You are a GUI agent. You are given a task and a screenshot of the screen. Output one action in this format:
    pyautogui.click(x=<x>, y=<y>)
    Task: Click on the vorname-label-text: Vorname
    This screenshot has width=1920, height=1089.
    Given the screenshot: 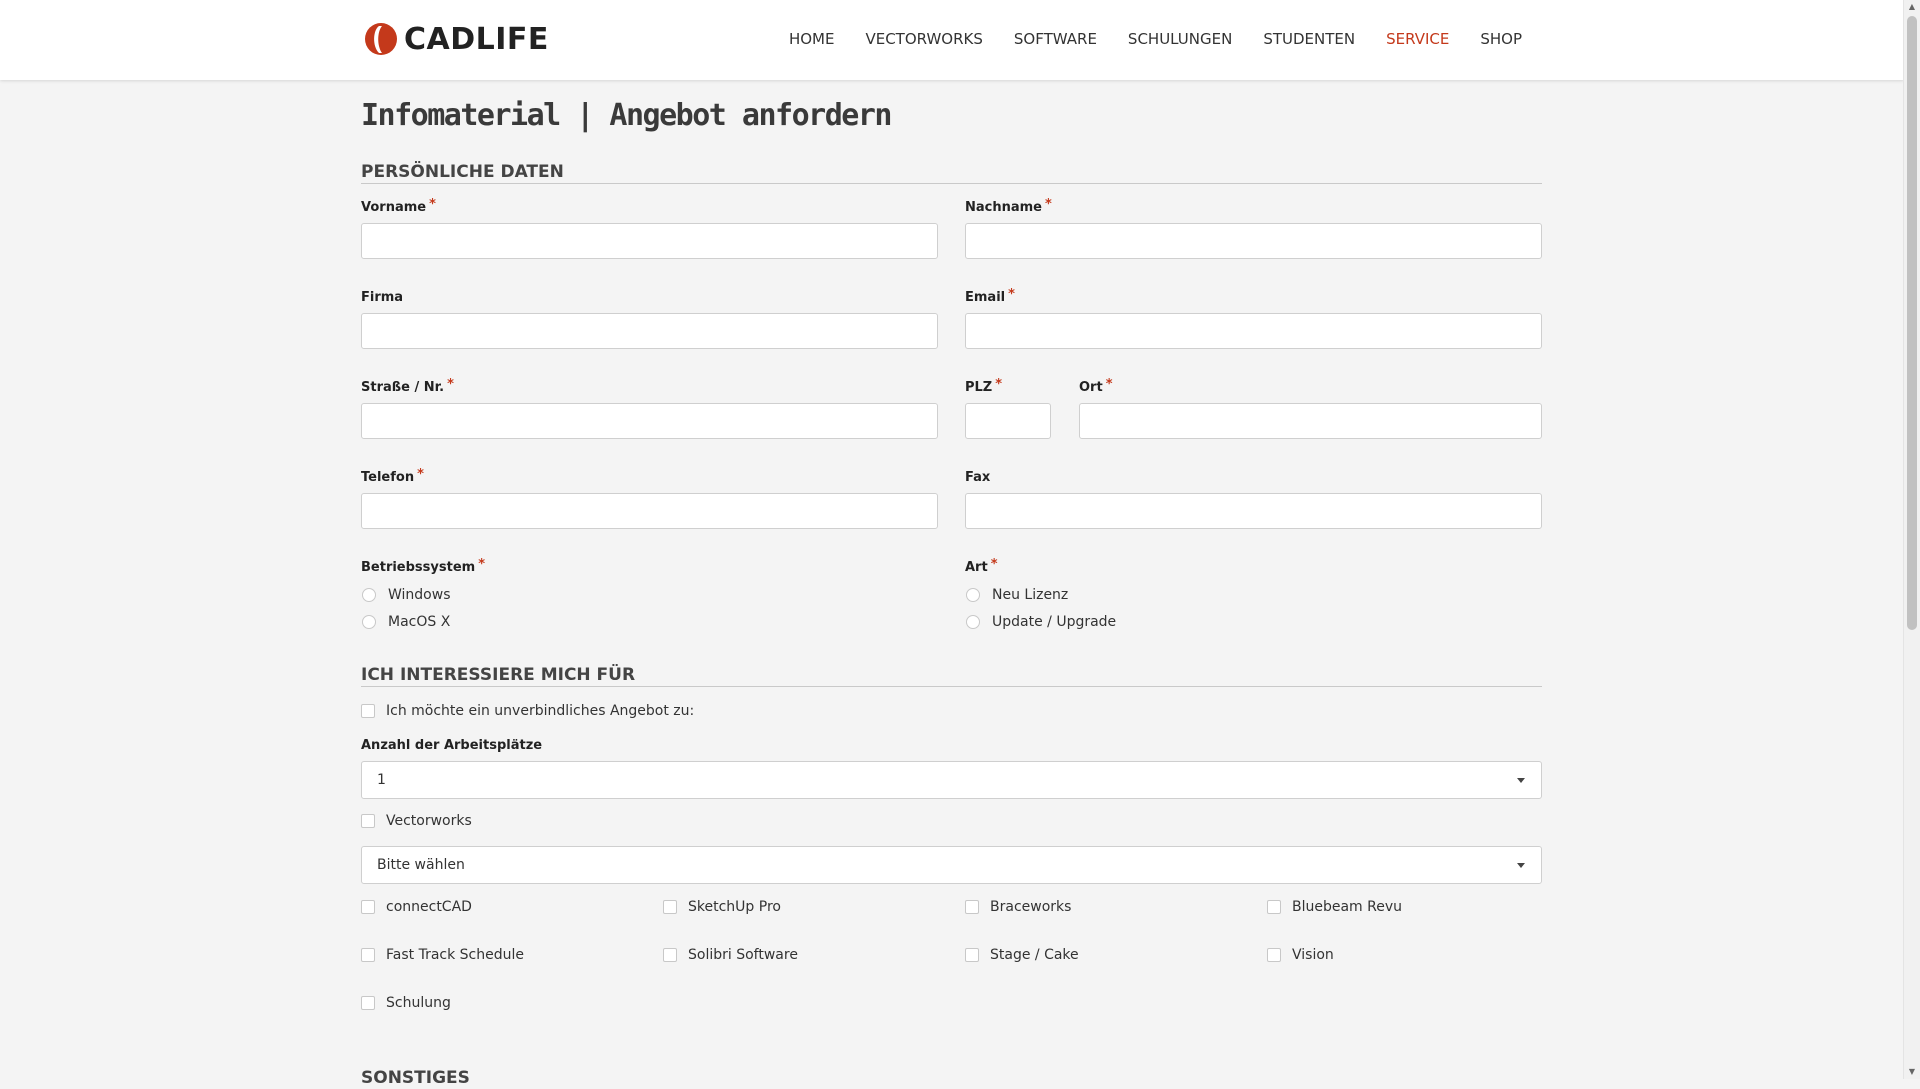 What is the action you would take?
    pyautogui.click(x=394, y=207)
    